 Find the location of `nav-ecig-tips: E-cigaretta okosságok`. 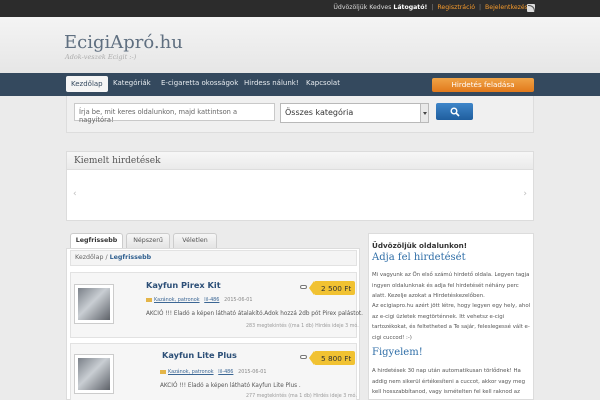

nav-ecig-tips: E-cigaretta okosságok is located at coordinates (199, 83).